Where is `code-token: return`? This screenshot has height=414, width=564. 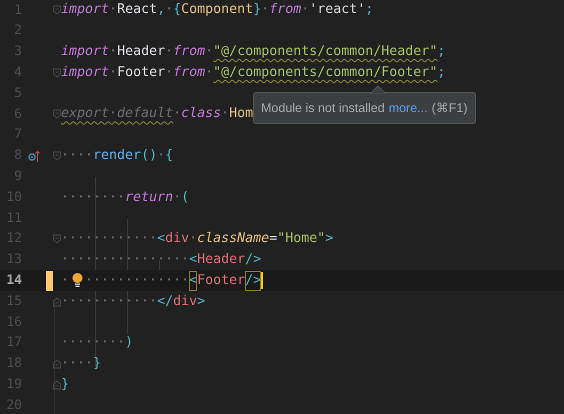 code-token: return is located at coordinates (149, 197).